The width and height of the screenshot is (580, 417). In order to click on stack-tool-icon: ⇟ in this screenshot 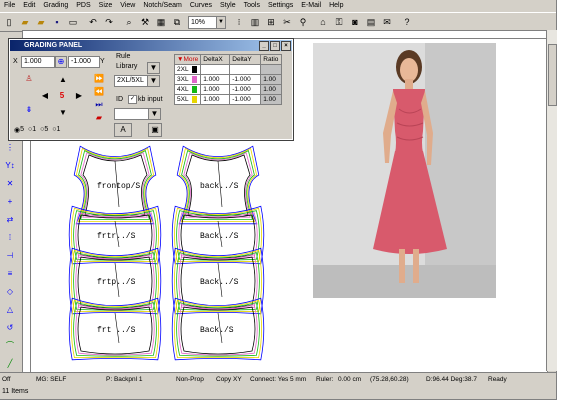, I will do `click(29, 110)`.